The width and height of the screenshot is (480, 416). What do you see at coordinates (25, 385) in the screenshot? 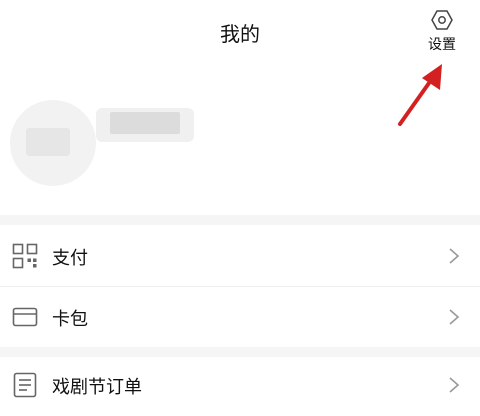
I see `list-icon` at bounding box center [25, 385].